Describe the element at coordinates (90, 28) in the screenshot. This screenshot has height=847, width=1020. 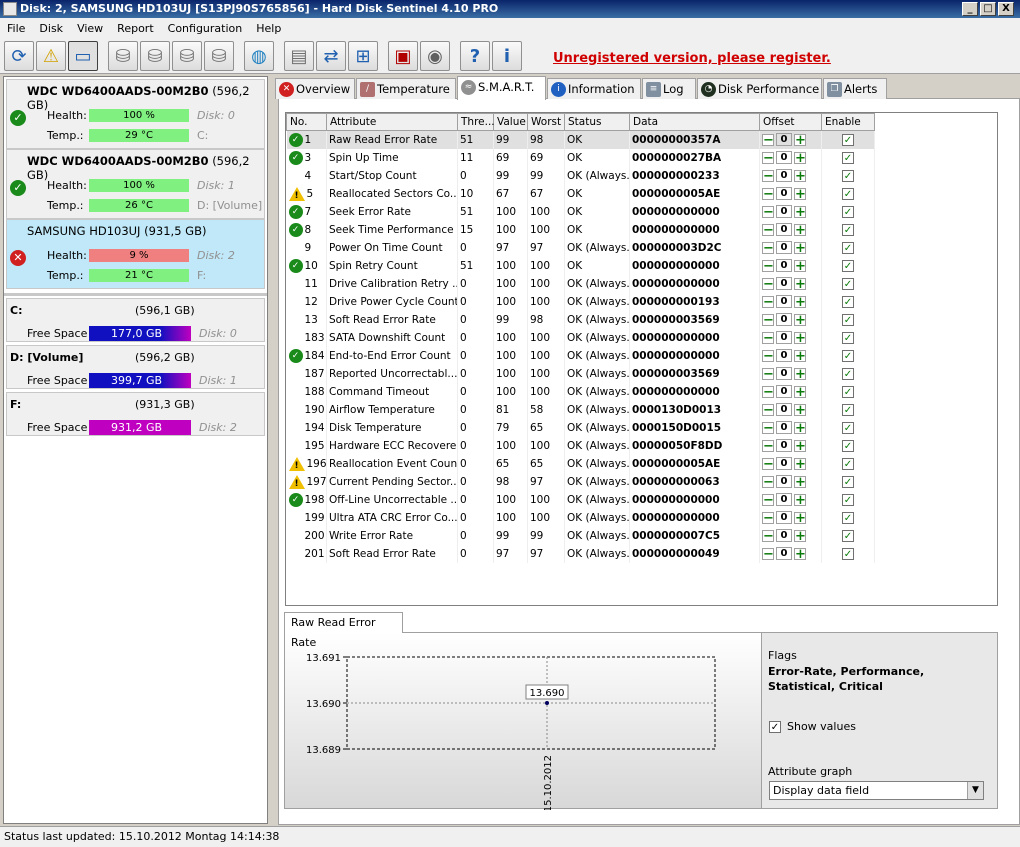
I see `menu-view: View` at that location.